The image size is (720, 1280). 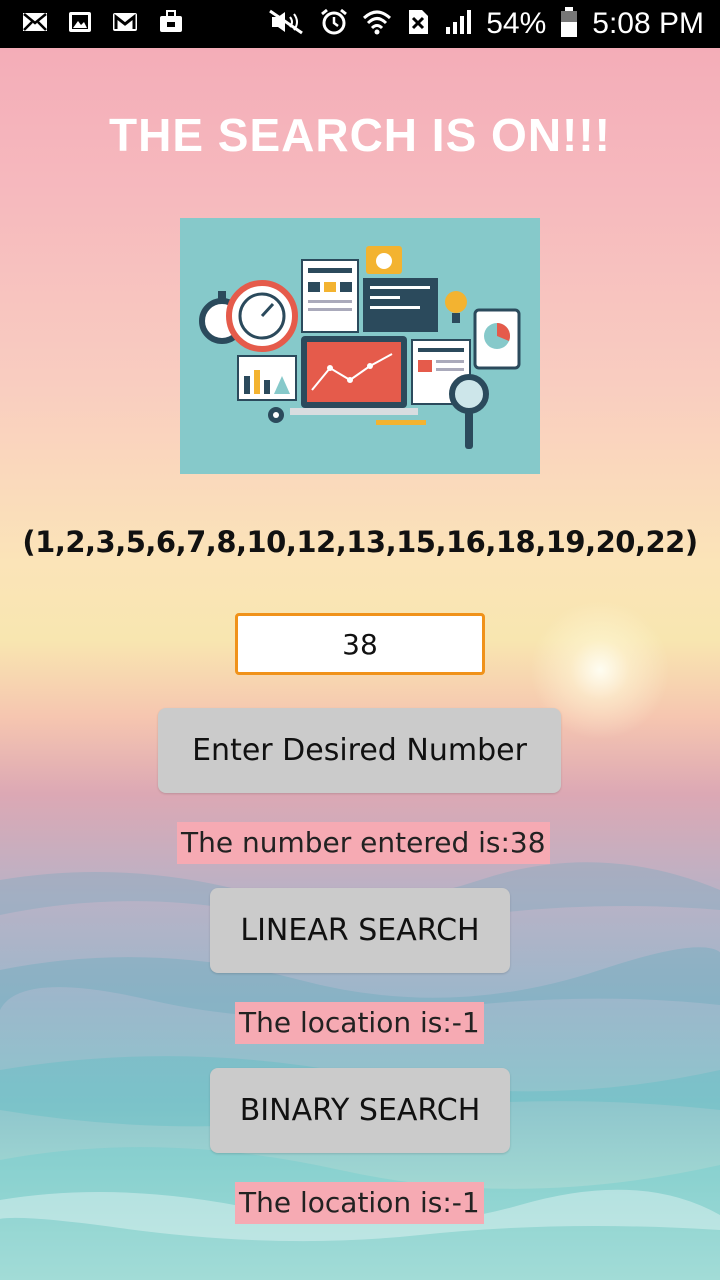 I want to click on briefcase-icon, so click(x=171, y=24).